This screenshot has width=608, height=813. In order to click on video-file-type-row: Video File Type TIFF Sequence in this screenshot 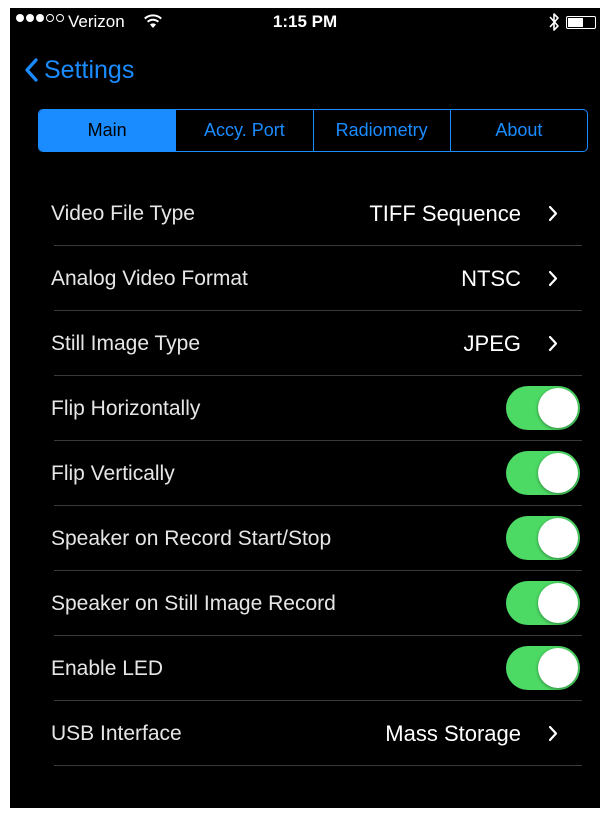, I will do `click(305, 213)`.